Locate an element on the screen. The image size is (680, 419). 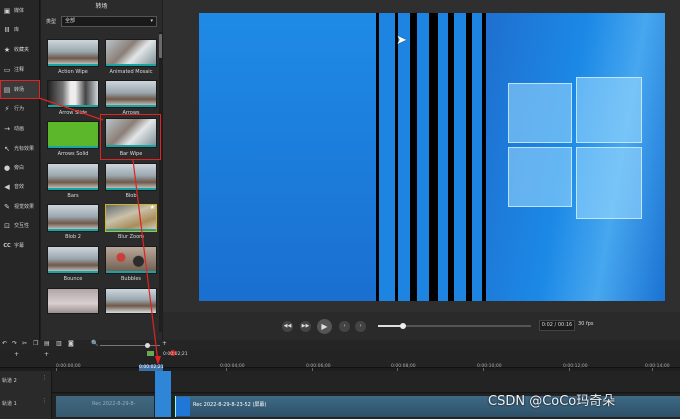
step-forward-button: ▶▶ is located at coordinates (305, 326).